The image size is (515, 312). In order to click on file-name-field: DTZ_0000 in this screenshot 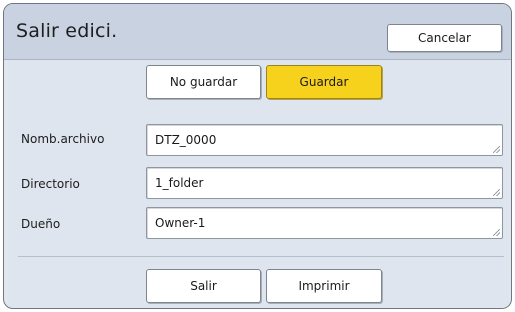, I will do `click(324, 140)`.